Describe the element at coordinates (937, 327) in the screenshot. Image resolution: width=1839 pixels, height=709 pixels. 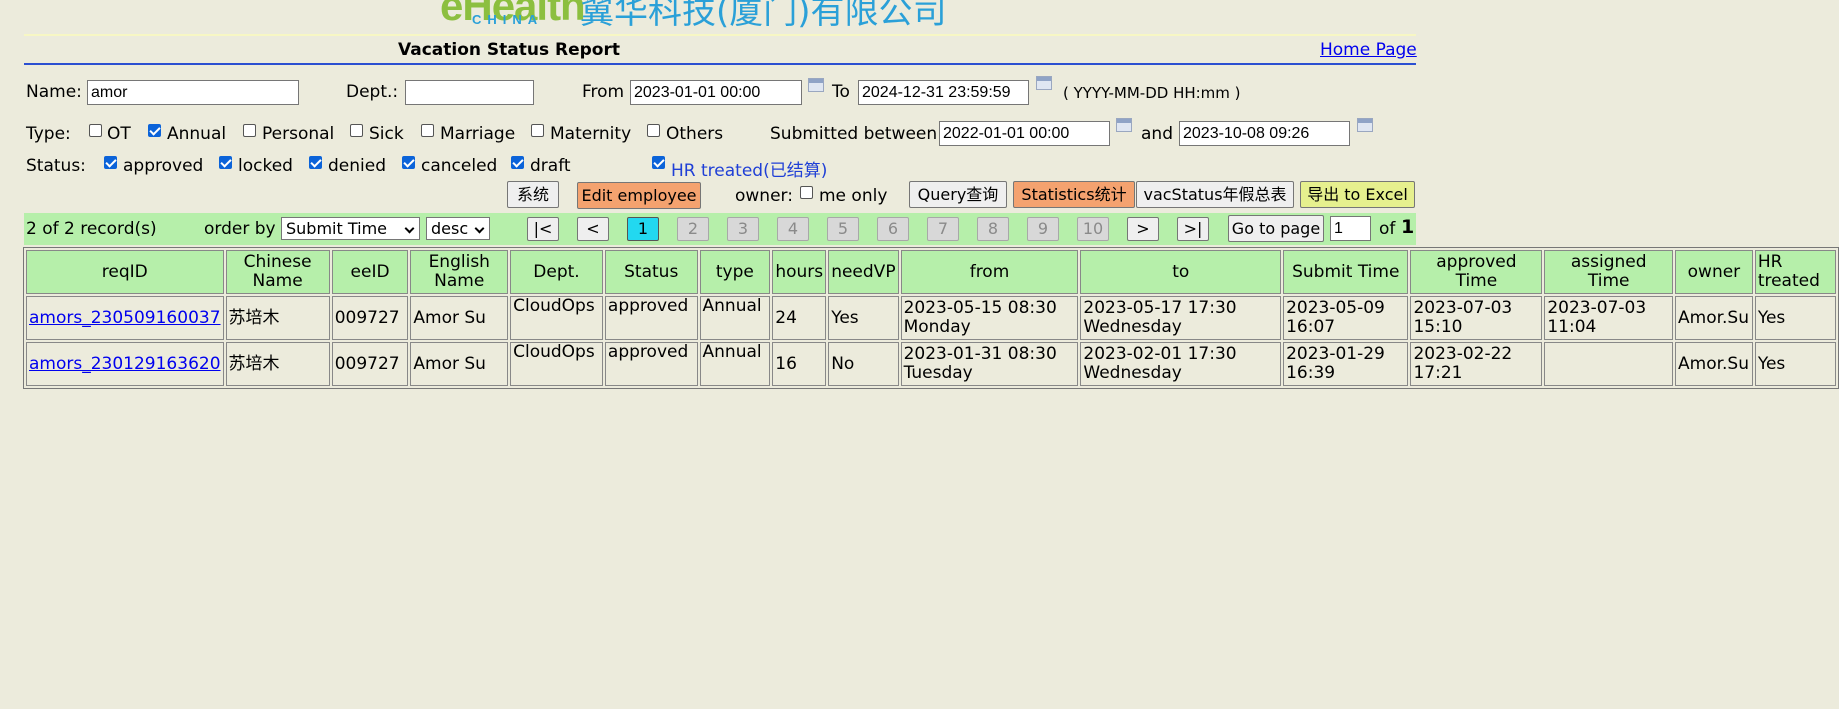
I see `from-day: Monday` at that location.